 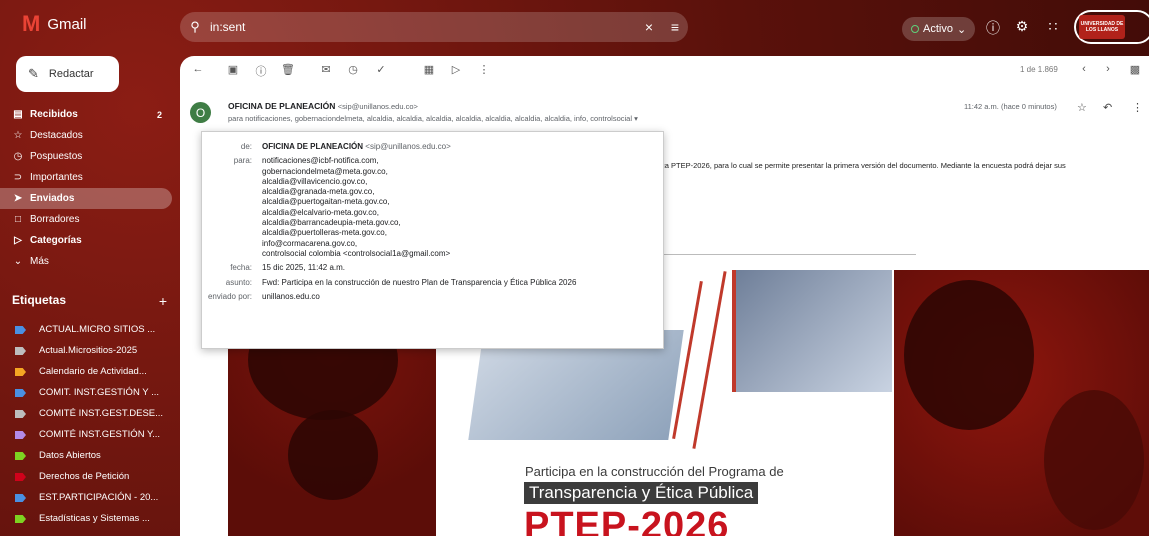 What do you see at coordinates (198, 69) in the screenshot?
I see `back-arrow-icon: ←` at bounding box center [198, 69].